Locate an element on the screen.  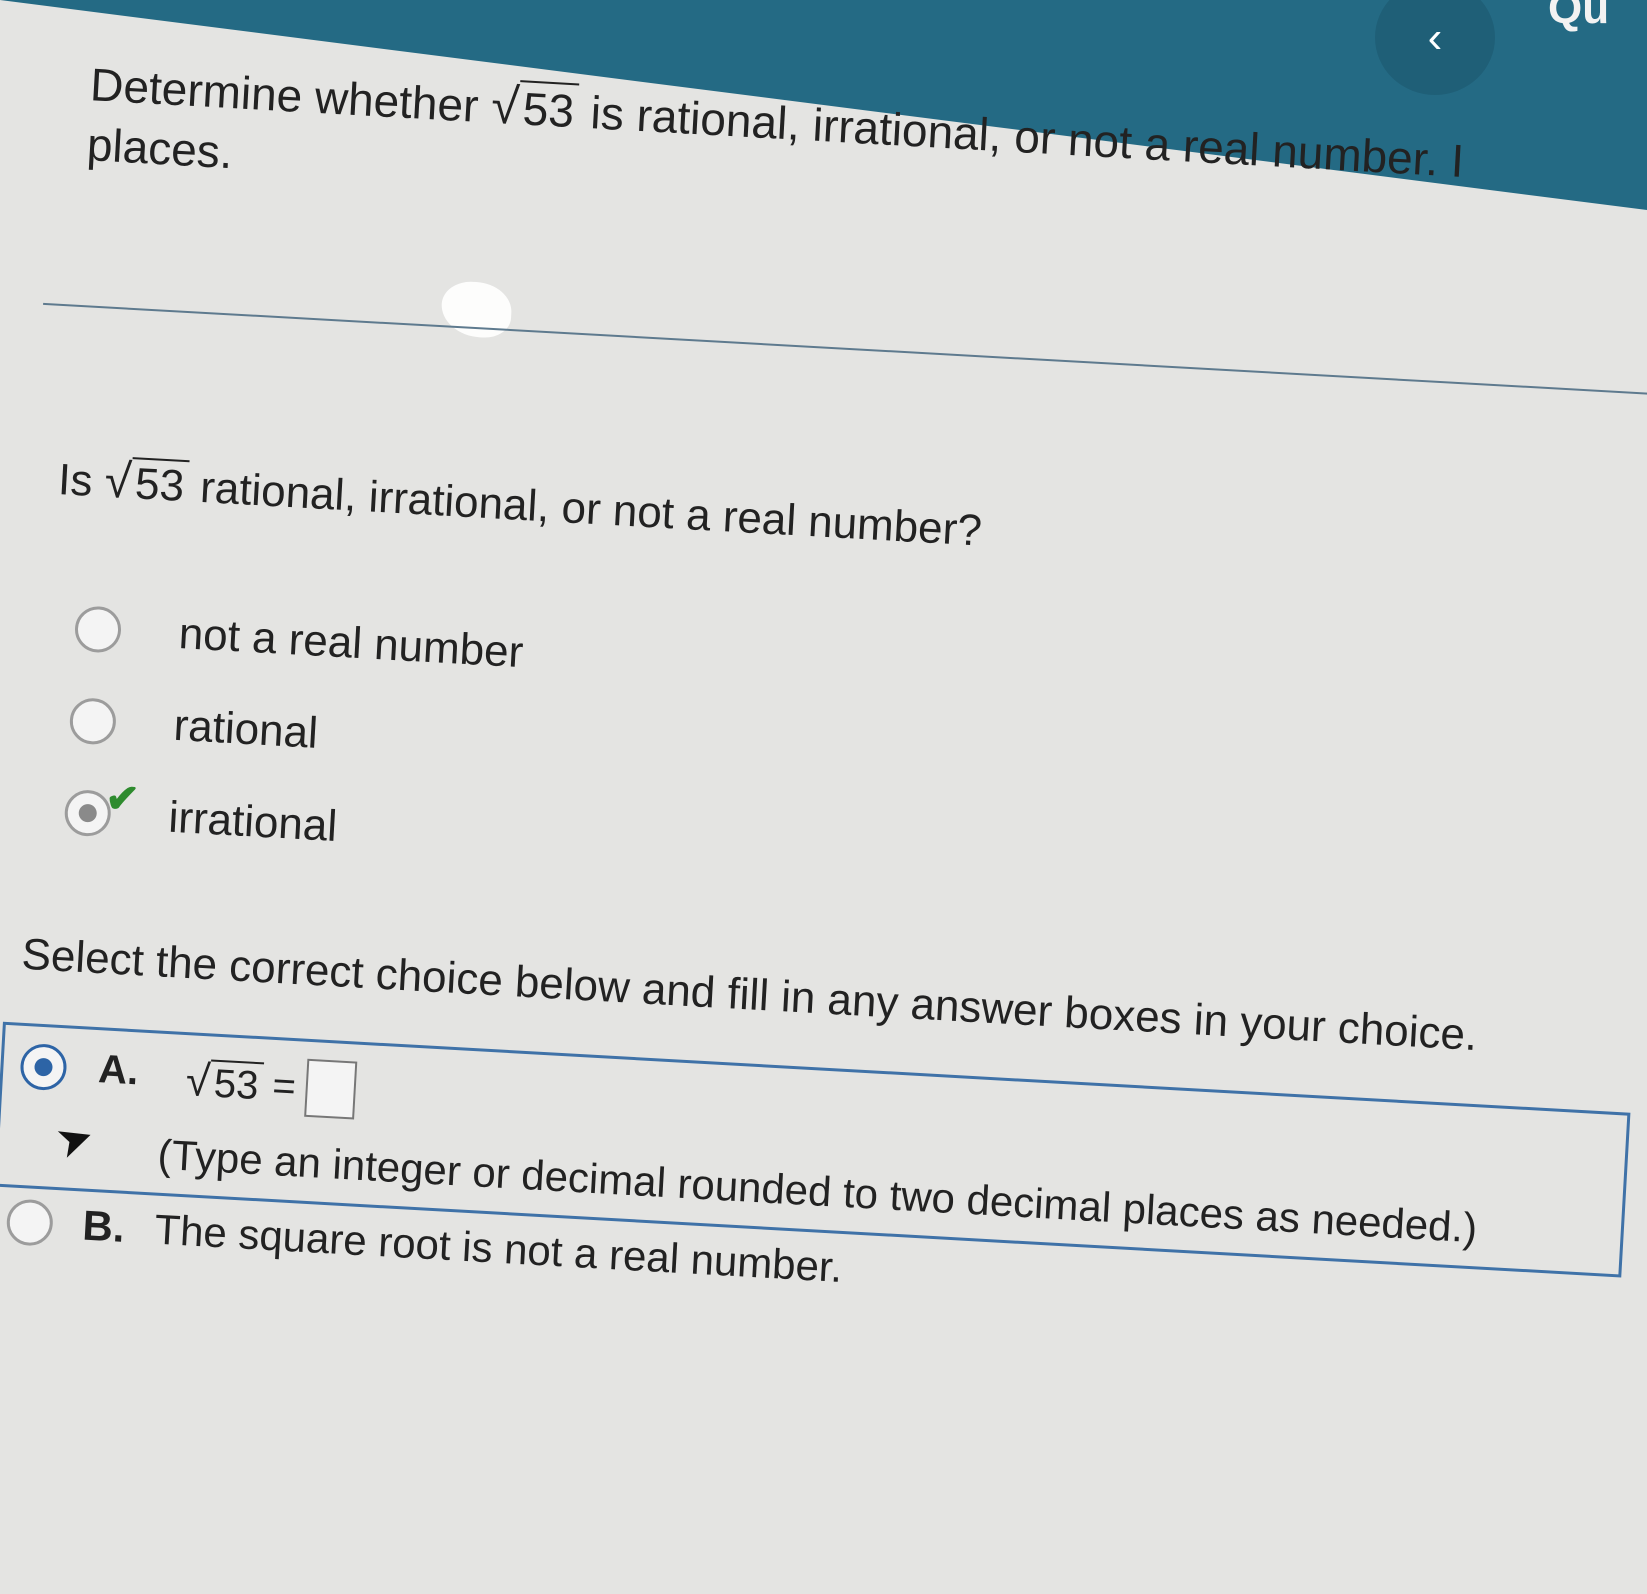
option-not-real: not a real number is located at coordinates (299, 640).